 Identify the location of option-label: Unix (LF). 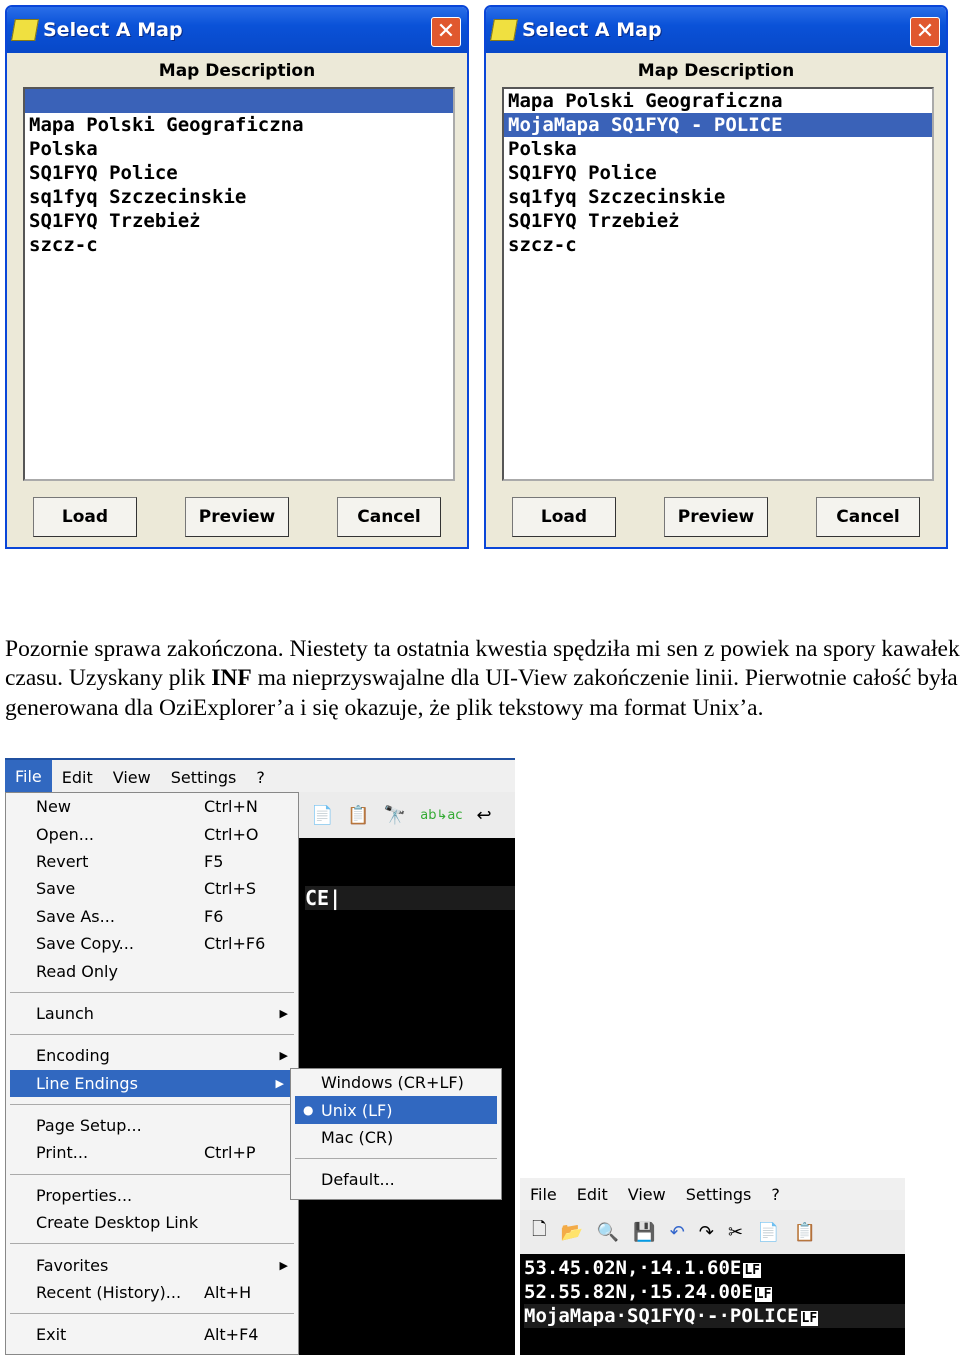
(357, 1110).